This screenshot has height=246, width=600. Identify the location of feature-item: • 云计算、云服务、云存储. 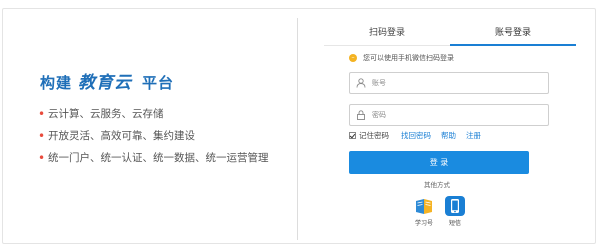
(153, 117).